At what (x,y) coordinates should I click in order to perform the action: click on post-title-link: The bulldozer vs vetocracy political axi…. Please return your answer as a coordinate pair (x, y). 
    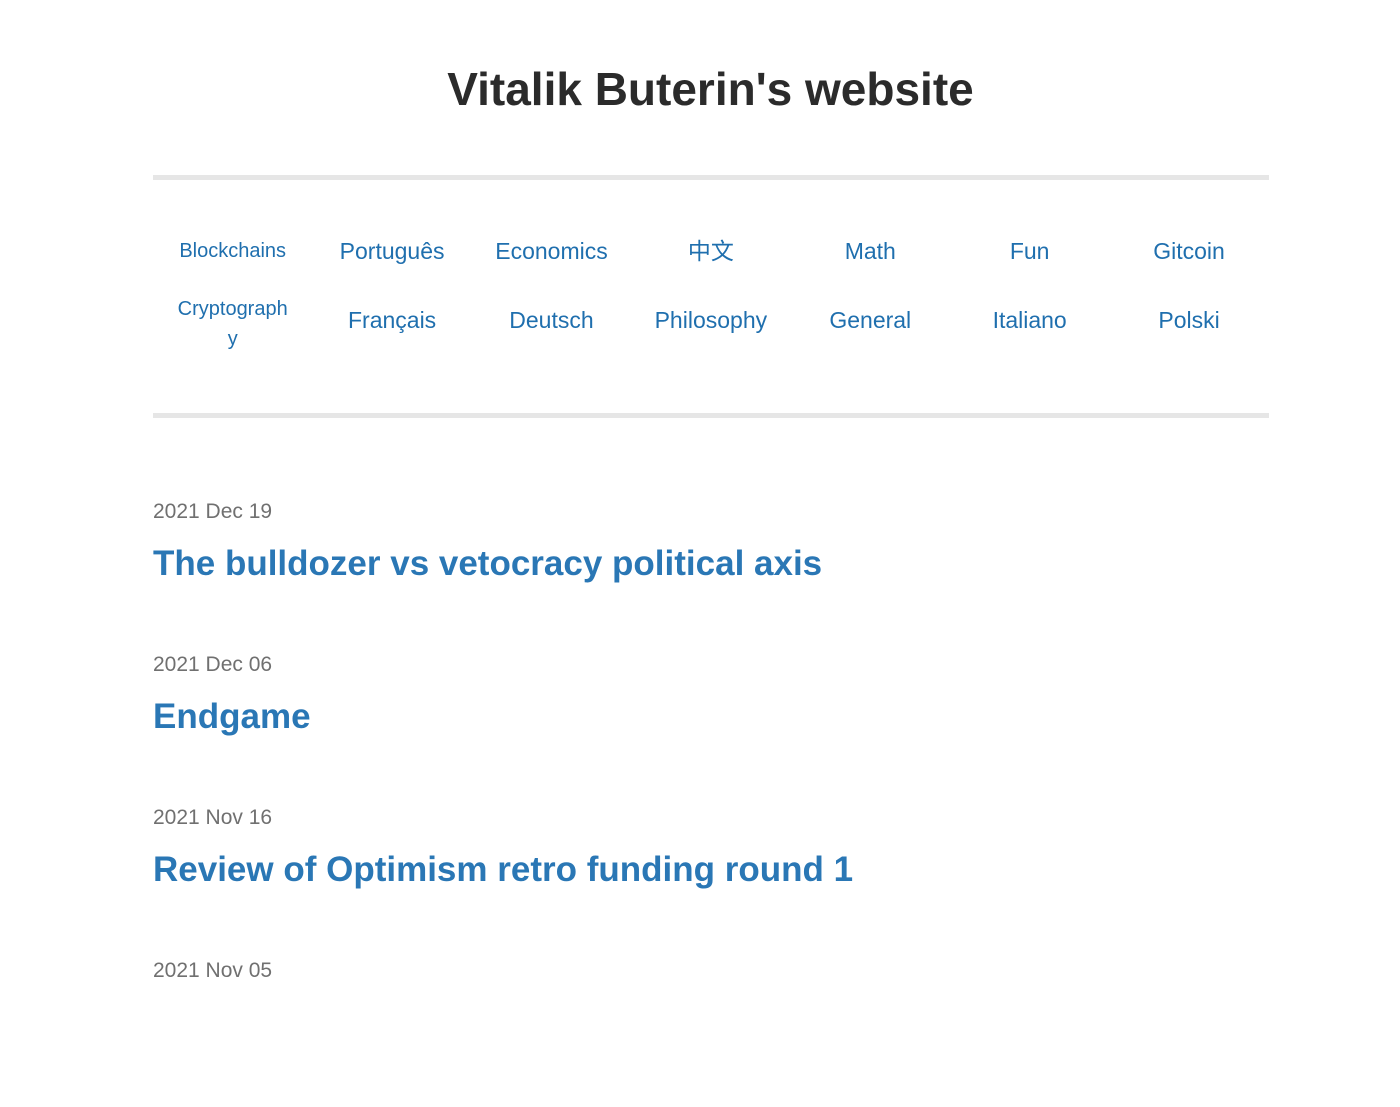
    Looking at the image, I should click on (487, 564).